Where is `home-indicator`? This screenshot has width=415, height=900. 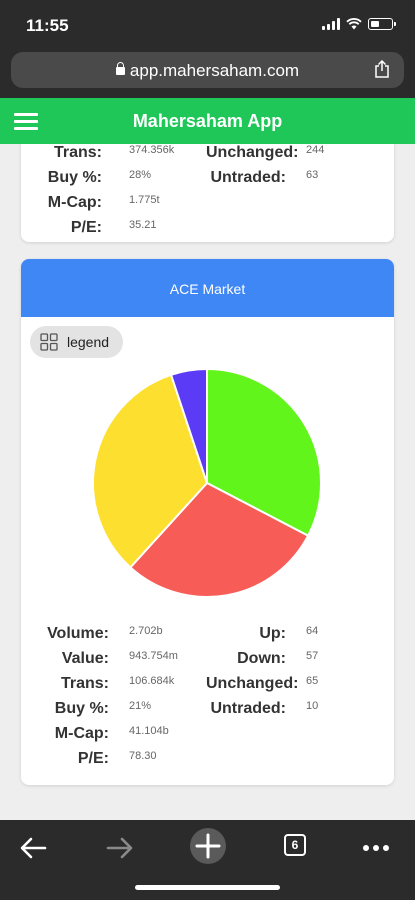
home-indicator is located at coordinates (207, 887).